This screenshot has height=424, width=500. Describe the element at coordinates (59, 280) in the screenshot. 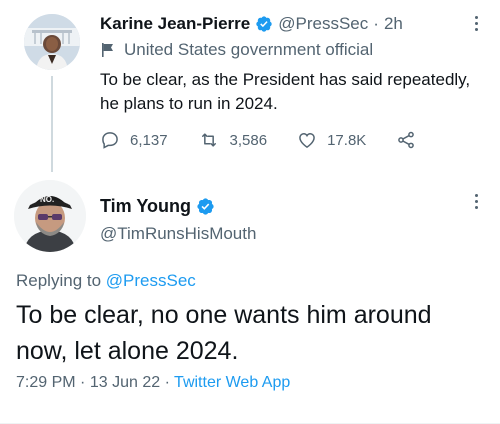

I see `replying-prefix: Replying to` at that location.